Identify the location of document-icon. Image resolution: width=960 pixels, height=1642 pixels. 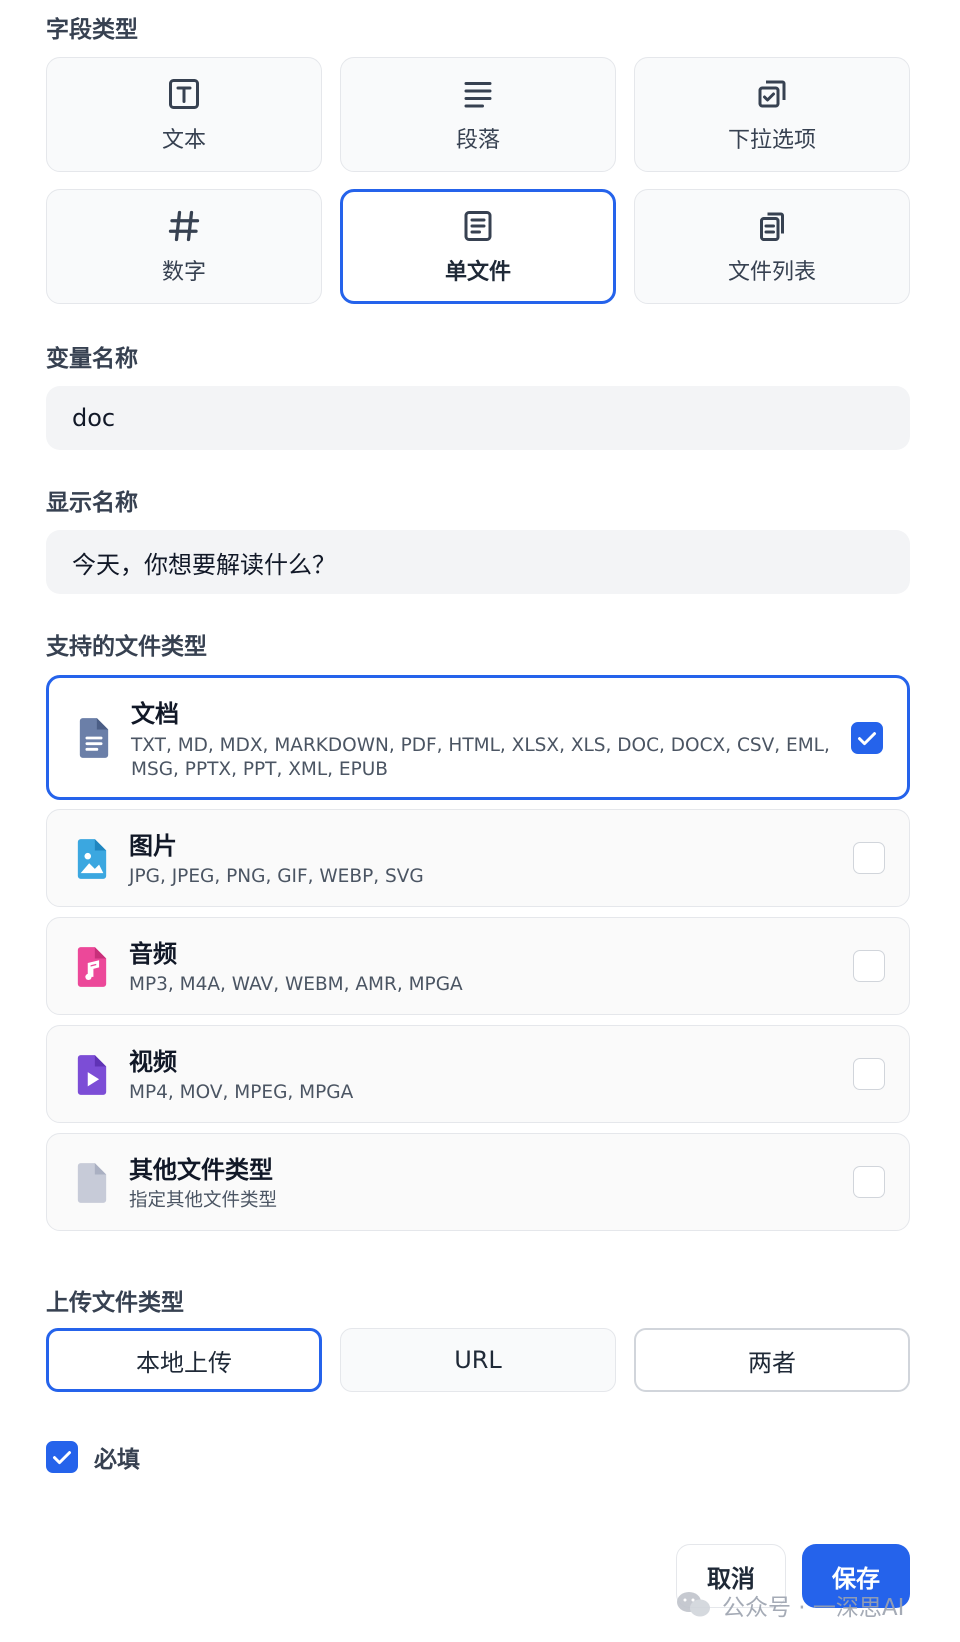
(94, 738).